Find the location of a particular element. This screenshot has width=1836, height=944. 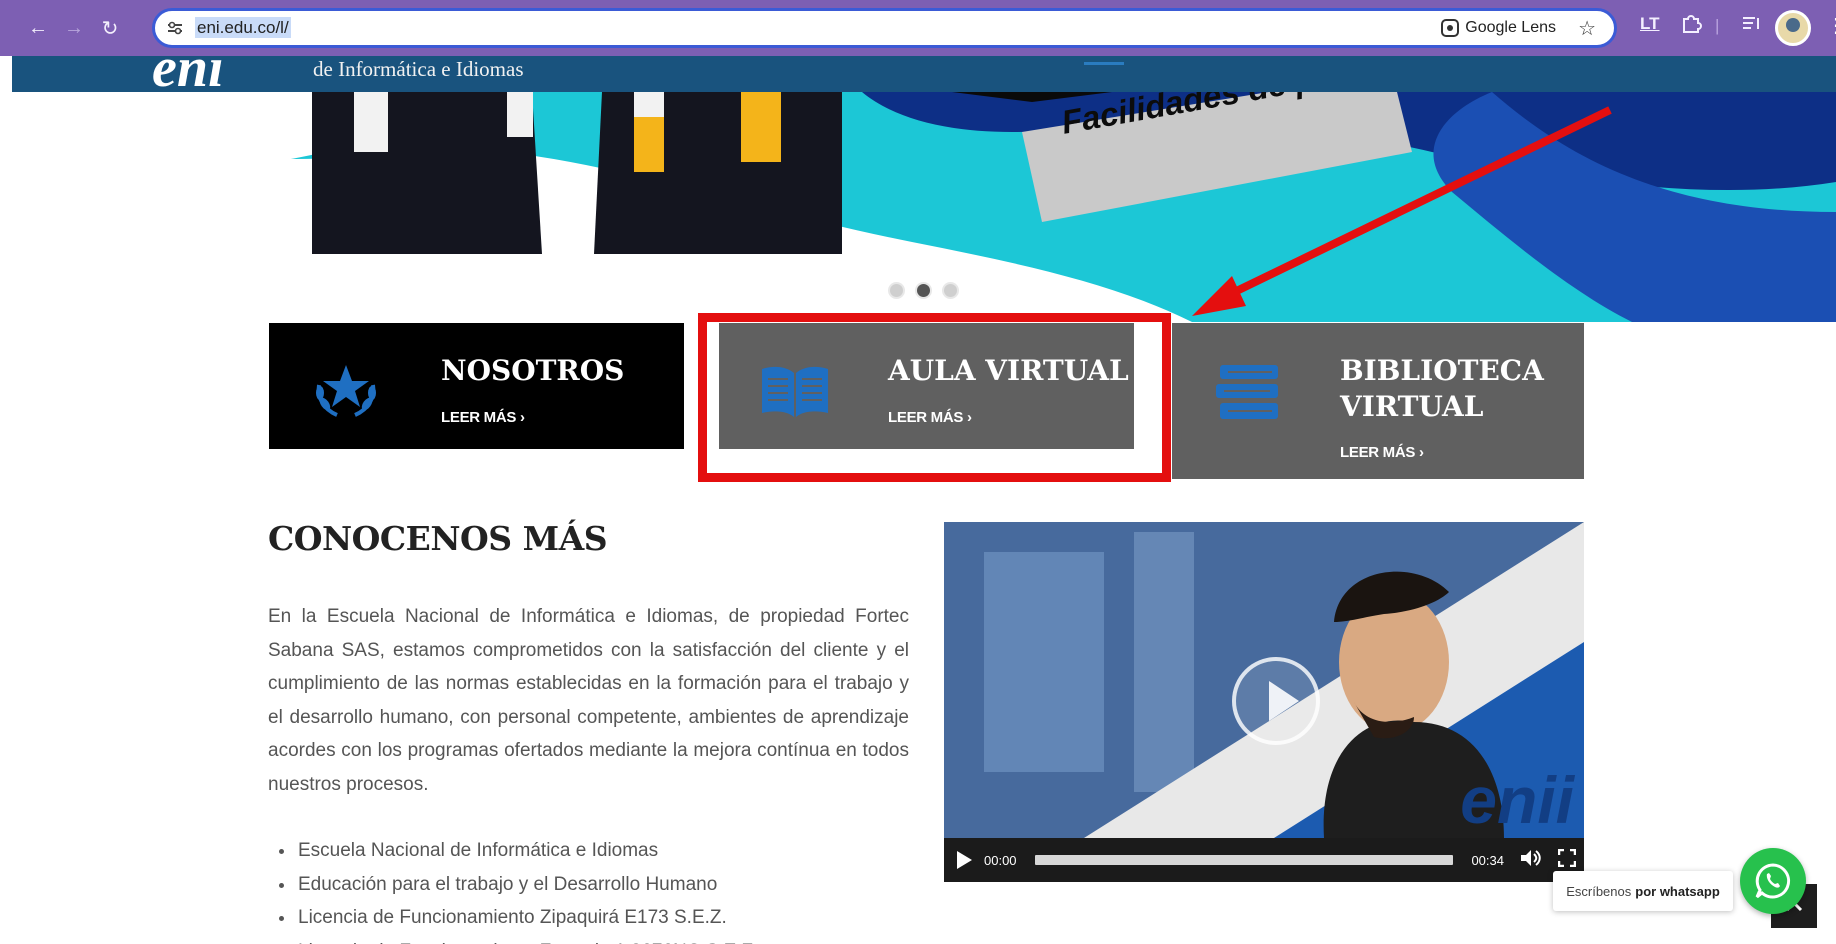

extensions-puzzle-icon is located at coordinates (1691, 25).